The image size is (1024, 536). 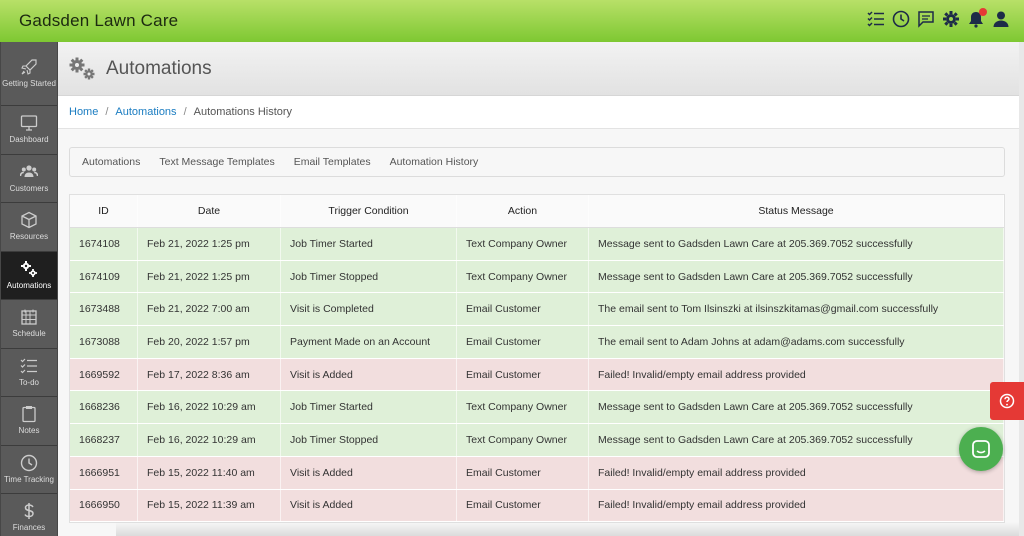 I want to click on column-header-id: ID, so click(x=104, y=211).